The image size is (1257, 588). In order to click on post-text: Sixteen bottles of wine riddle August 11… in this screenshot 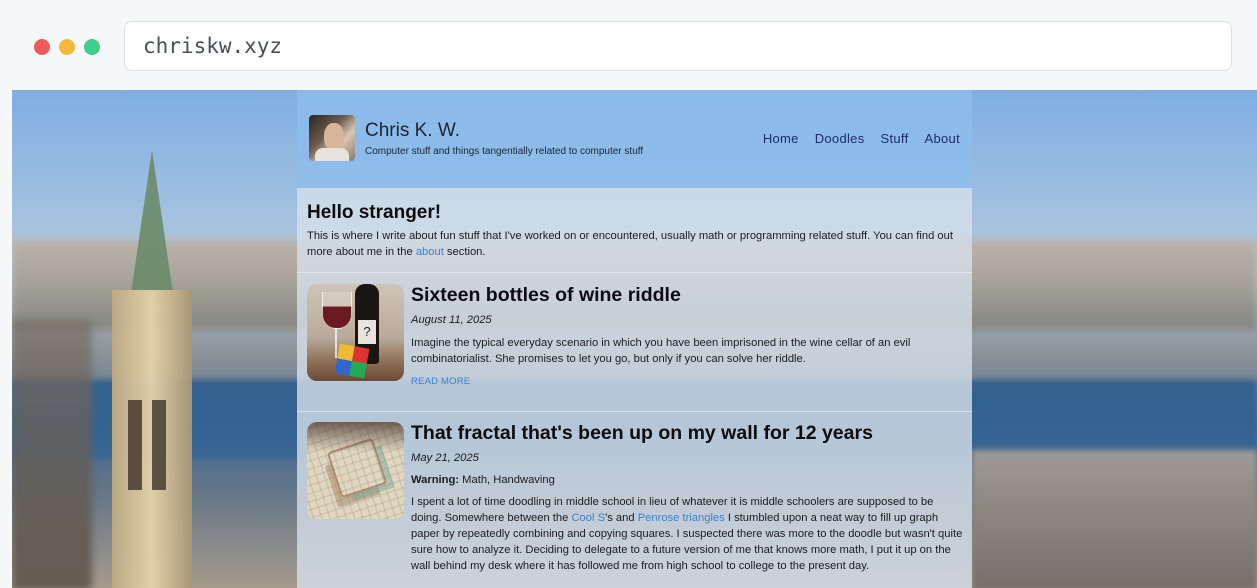, I will do `click(687, 335)`.